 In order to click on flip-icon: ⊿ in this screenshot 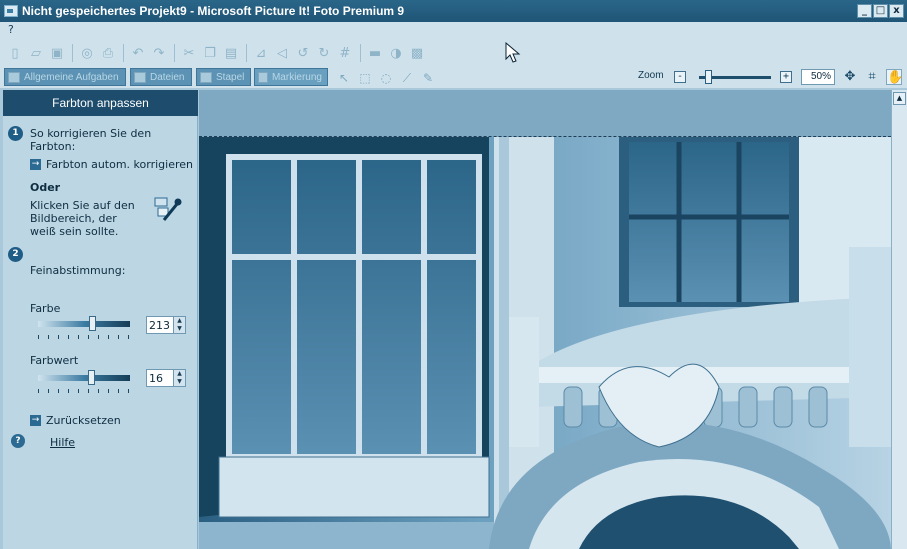, I will do `click(261, 53)`.